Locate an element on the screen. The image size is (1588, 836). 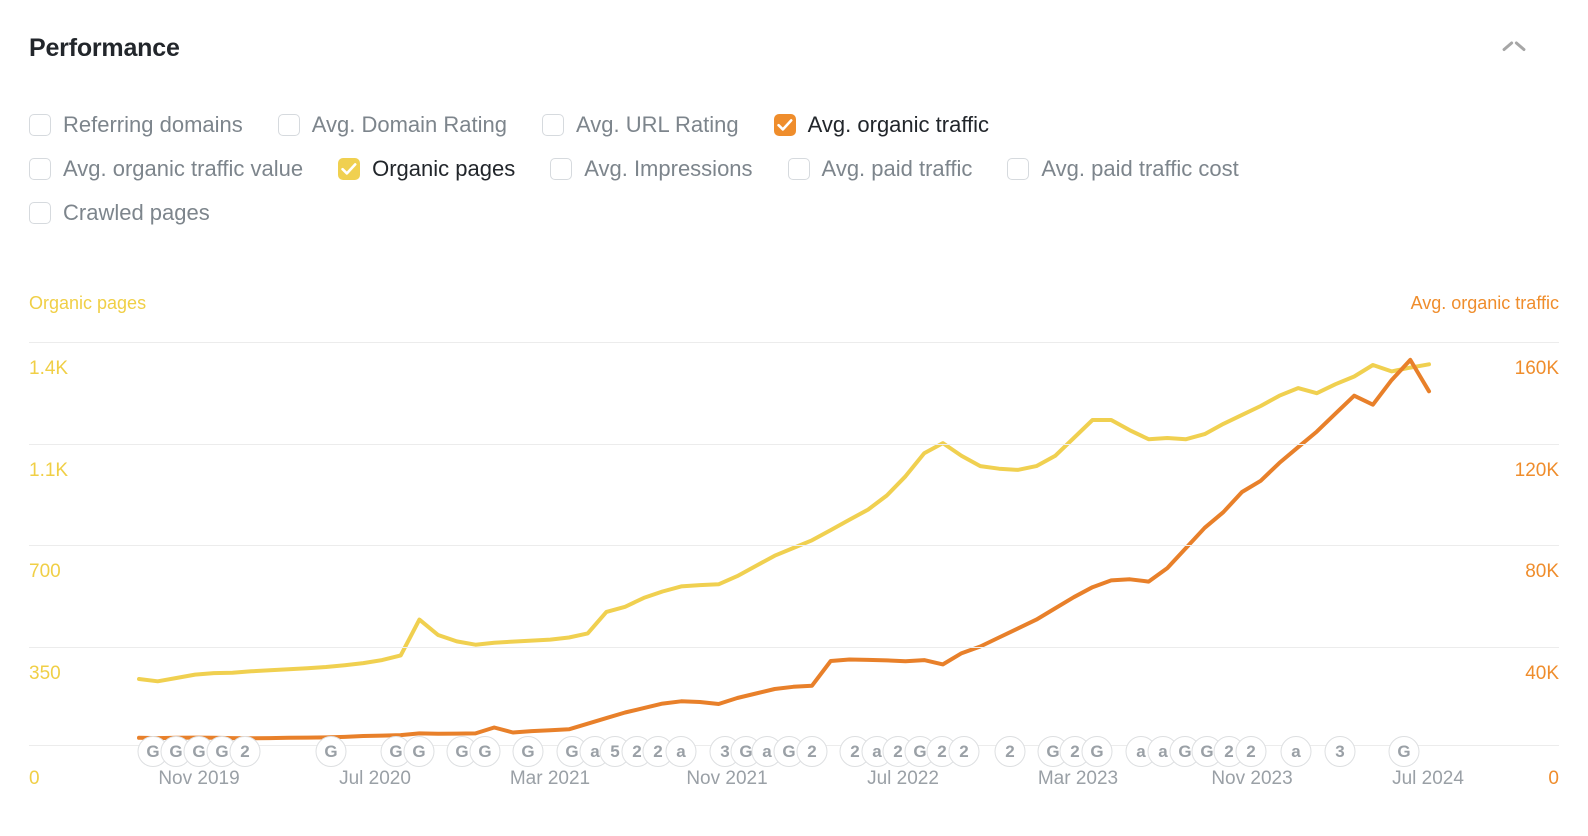
metric-toggle-organic-pages: Organic pages is located at coordinates (426, 169).